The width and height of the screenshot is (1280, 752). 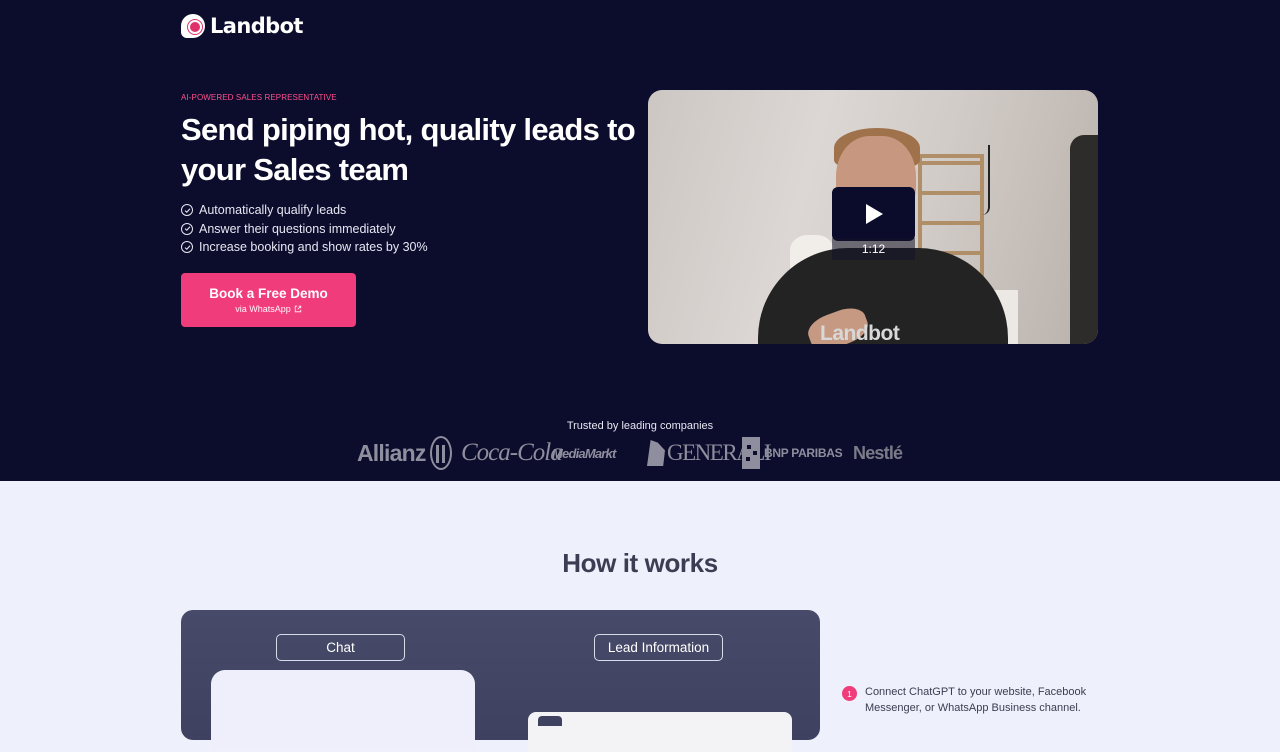 I want to click on nestle-logo: Nestlé, so click(x=878, y=453).